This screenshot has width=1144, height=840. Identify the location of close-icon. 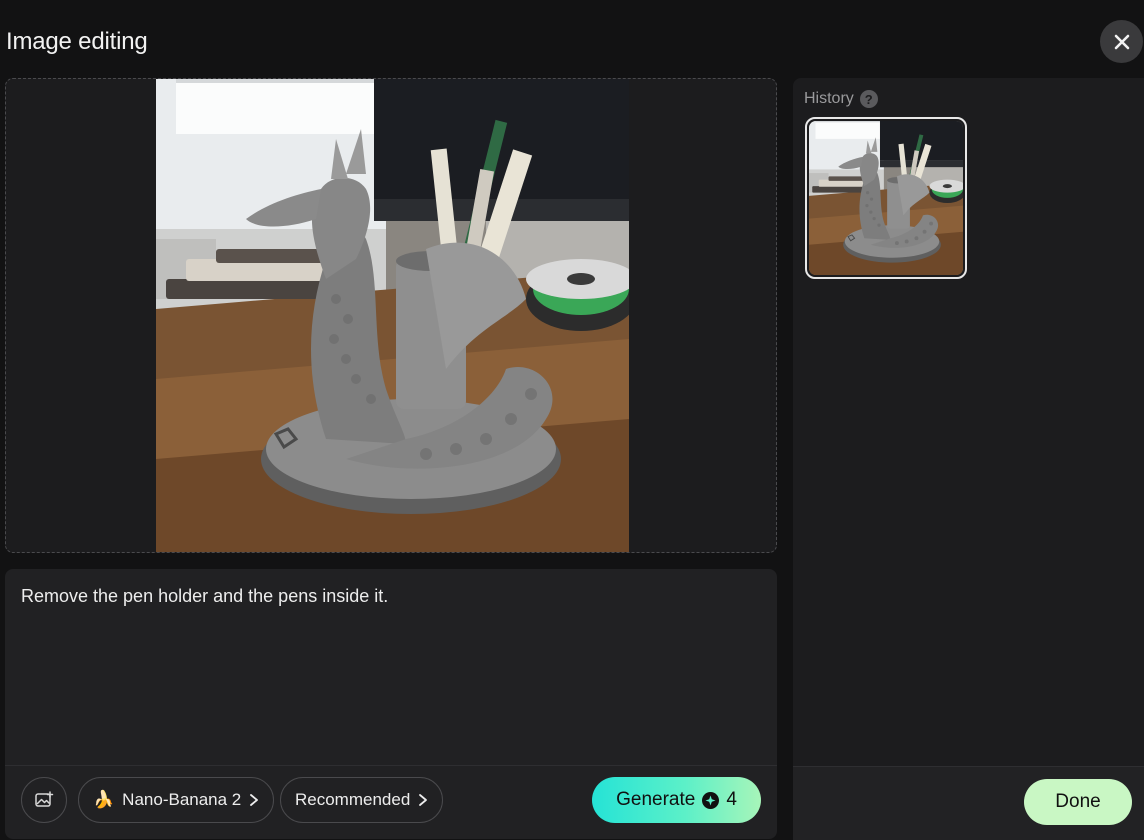
(1121, 41).